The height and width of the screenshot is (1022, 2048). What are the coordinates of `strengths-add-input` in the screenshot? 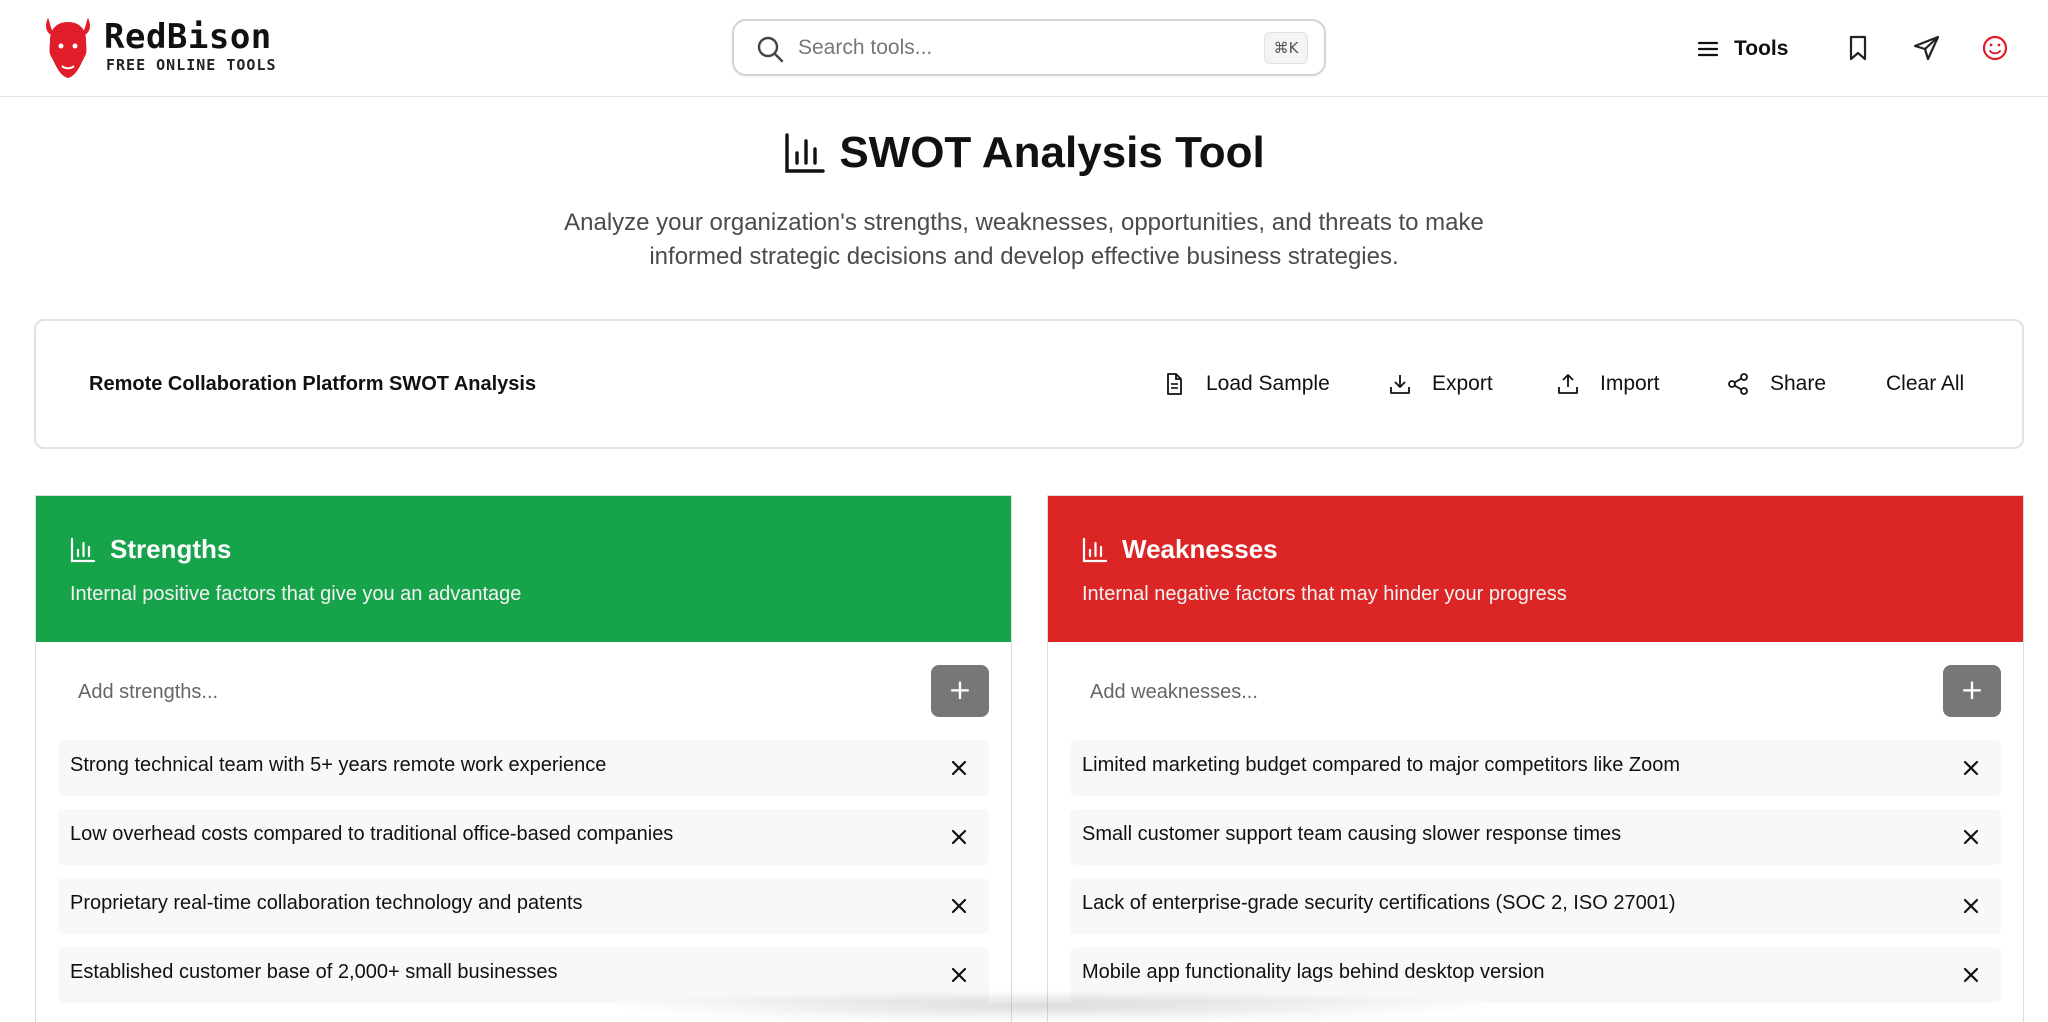 It's located at (458, 692).